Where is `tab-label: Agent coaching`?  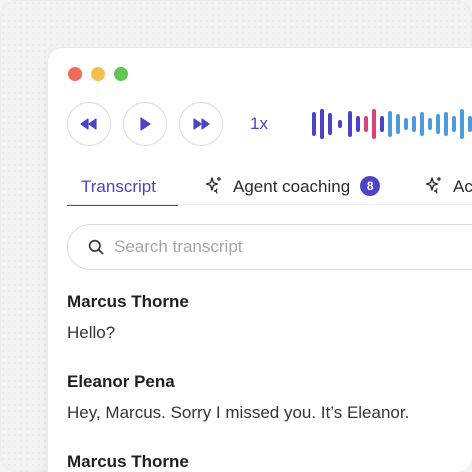
tab-label: Agent coaching is located at coordinates (292, 186).